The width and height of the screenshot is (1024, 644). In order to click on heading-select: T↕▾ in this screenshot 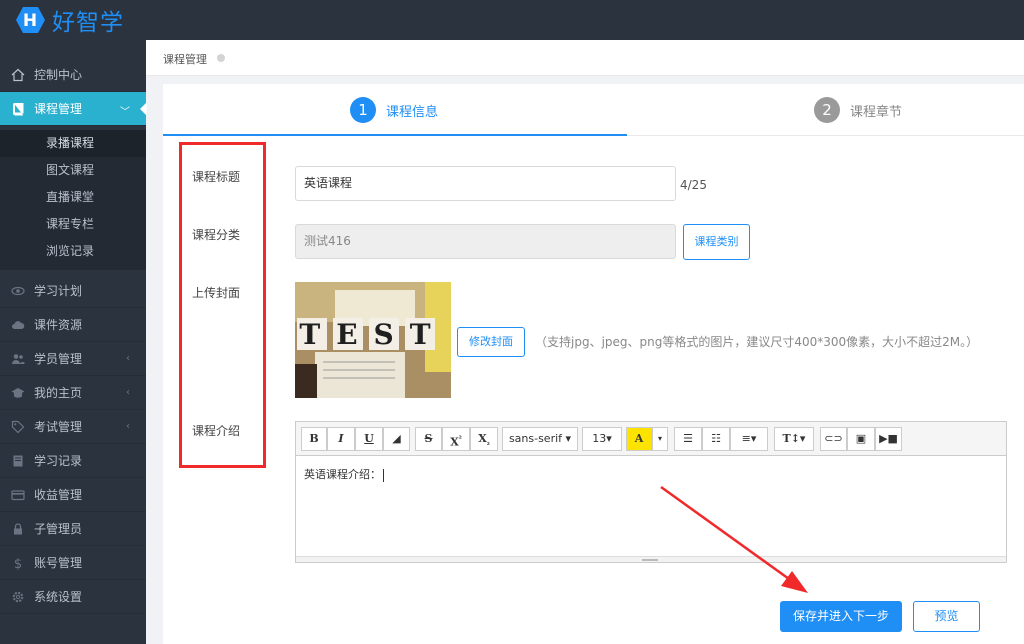, I will do `click(794, 439)`.